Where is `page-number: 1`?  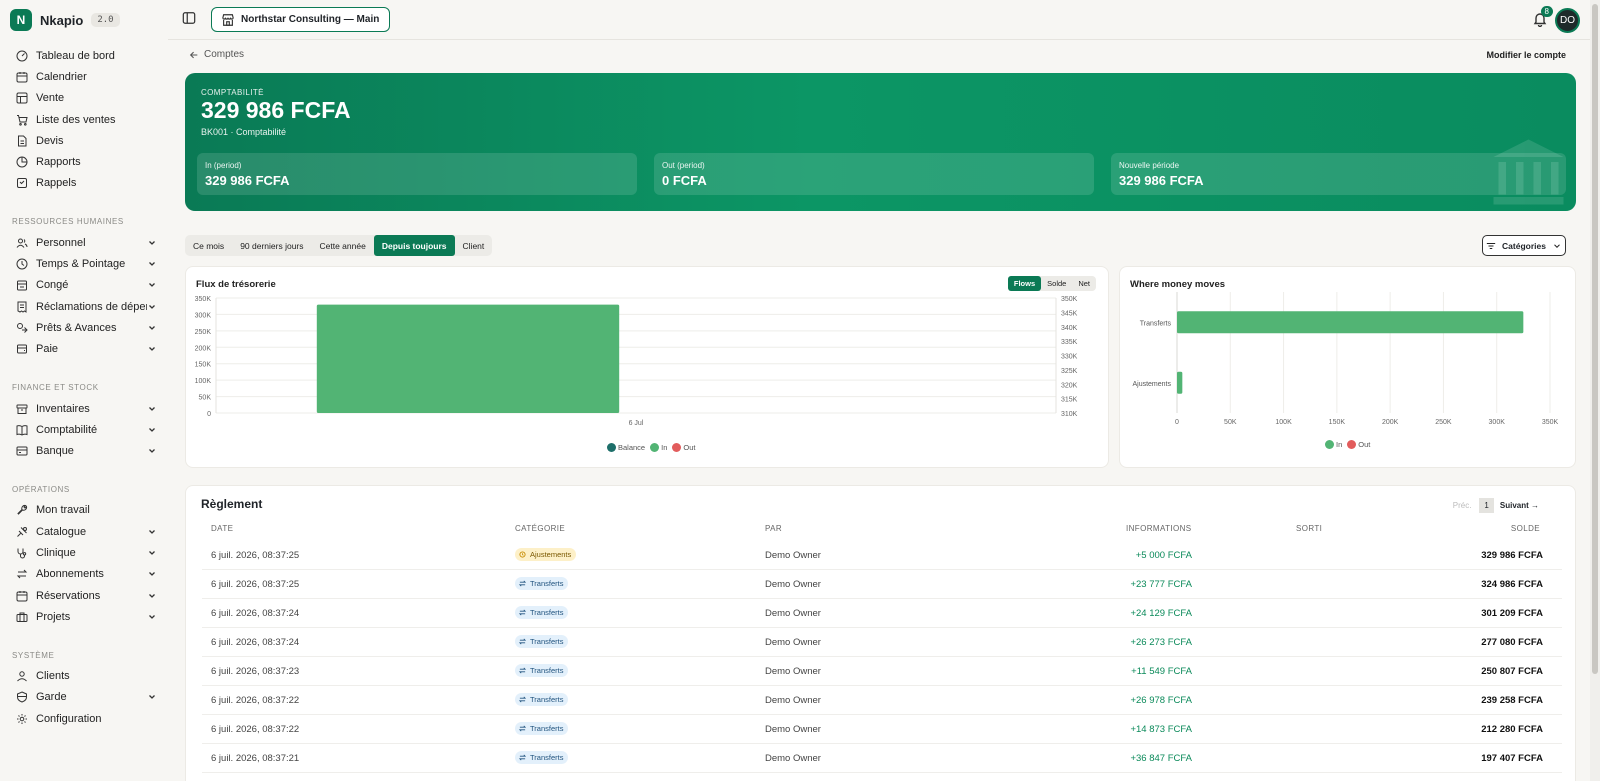
page-number: 1 is located at coordinates (1486, 505).